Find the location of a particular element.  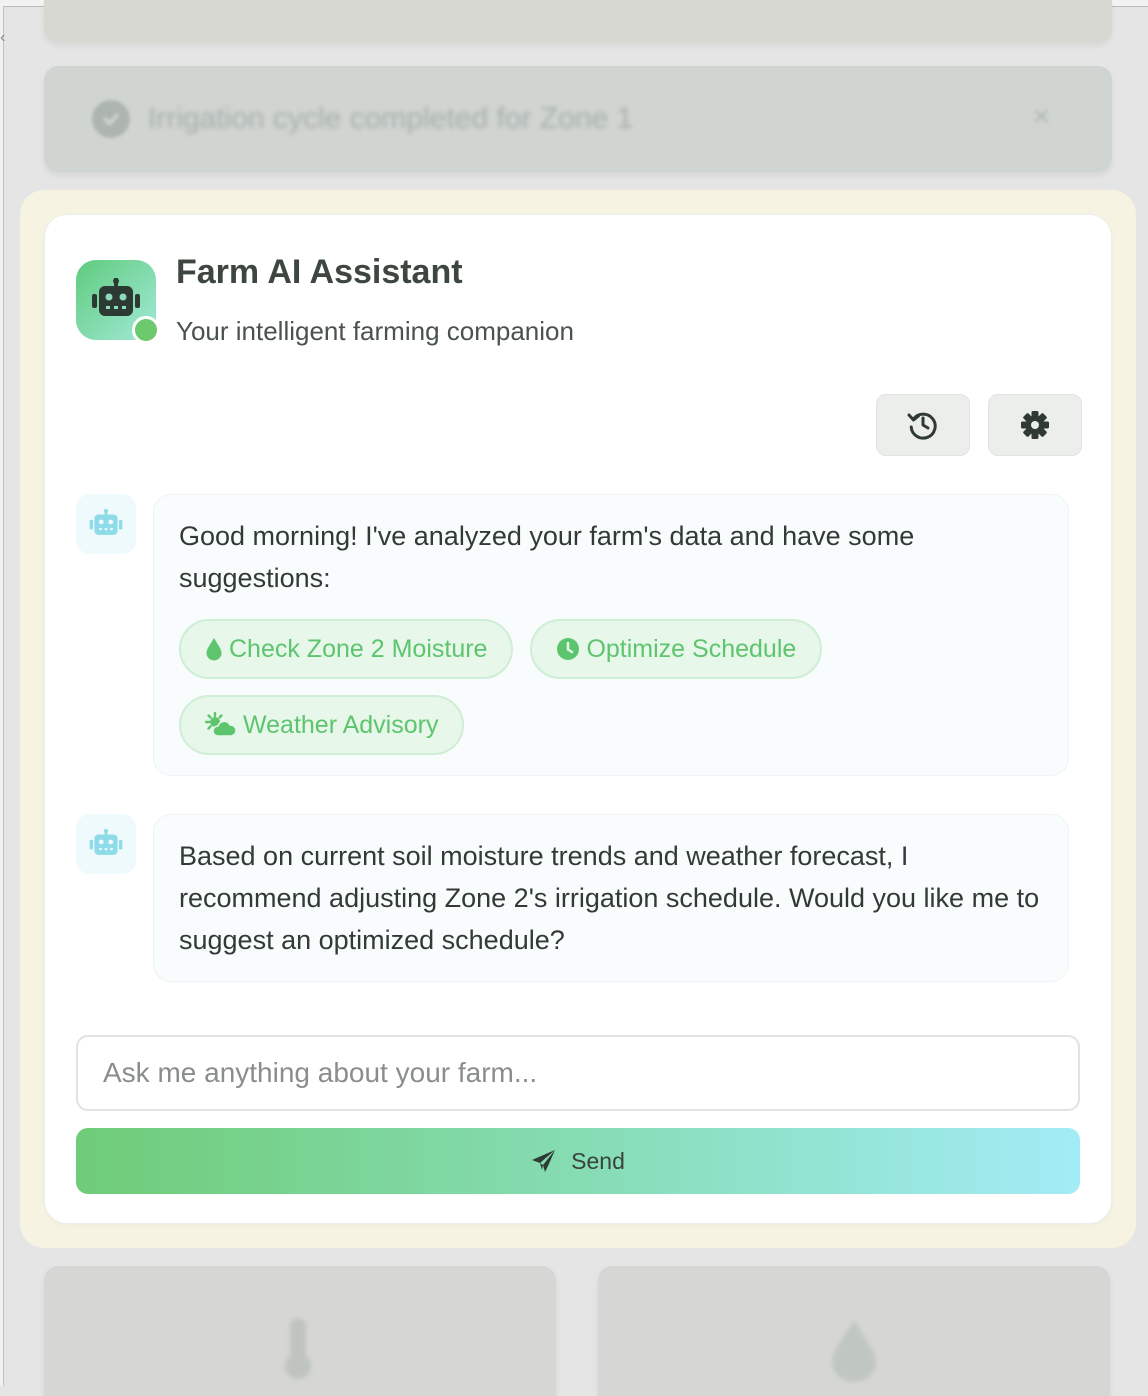

background-card-temperature is located at coordinates (300, 1331).